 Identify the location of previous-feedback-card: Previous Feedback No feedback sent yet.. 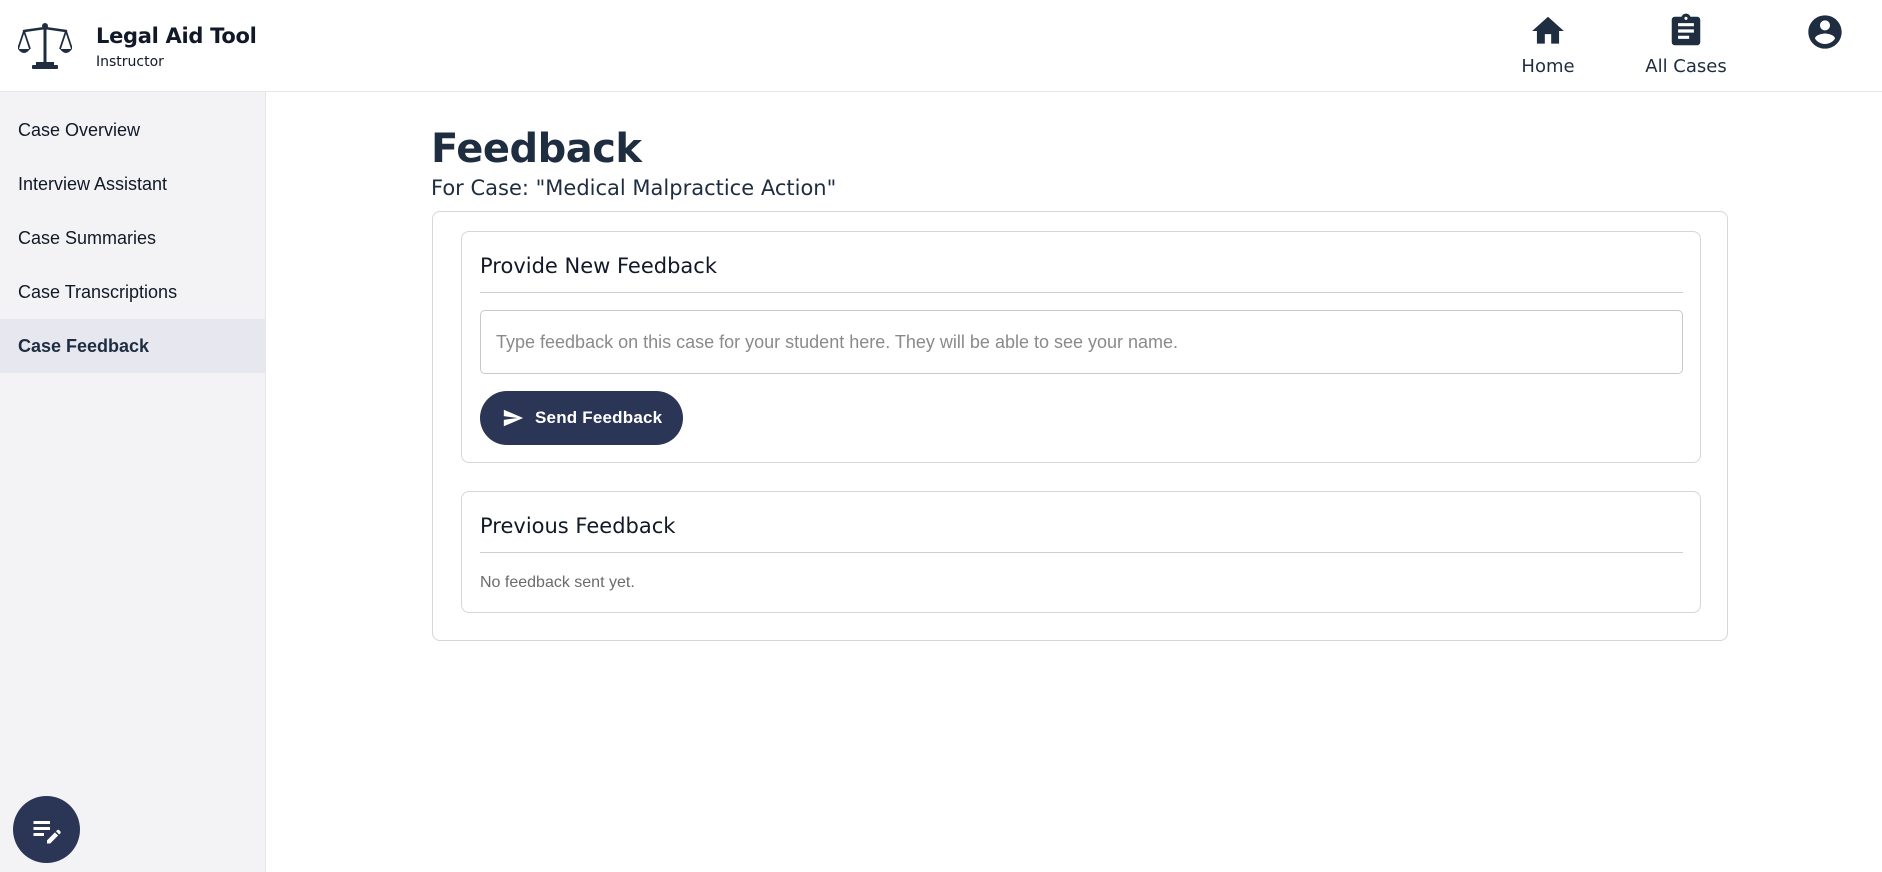
(1081, 552).